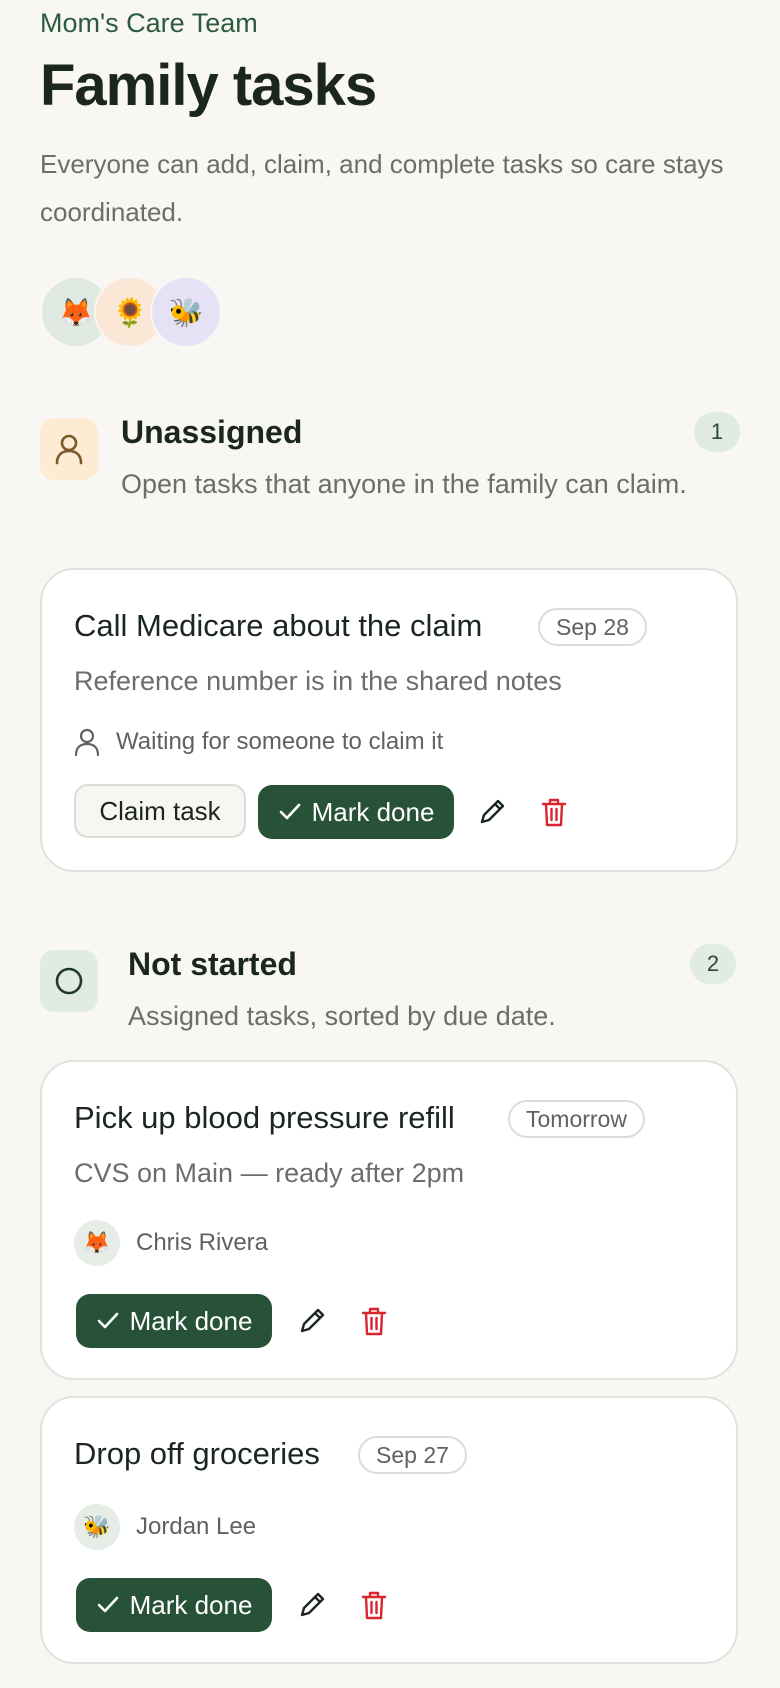 This screenshot has height=1688, width=780. What do you see at coordinates (160, 811) in the screenshot?
I see `claim-task-button: Claim task` at bounding box center [160, 811].